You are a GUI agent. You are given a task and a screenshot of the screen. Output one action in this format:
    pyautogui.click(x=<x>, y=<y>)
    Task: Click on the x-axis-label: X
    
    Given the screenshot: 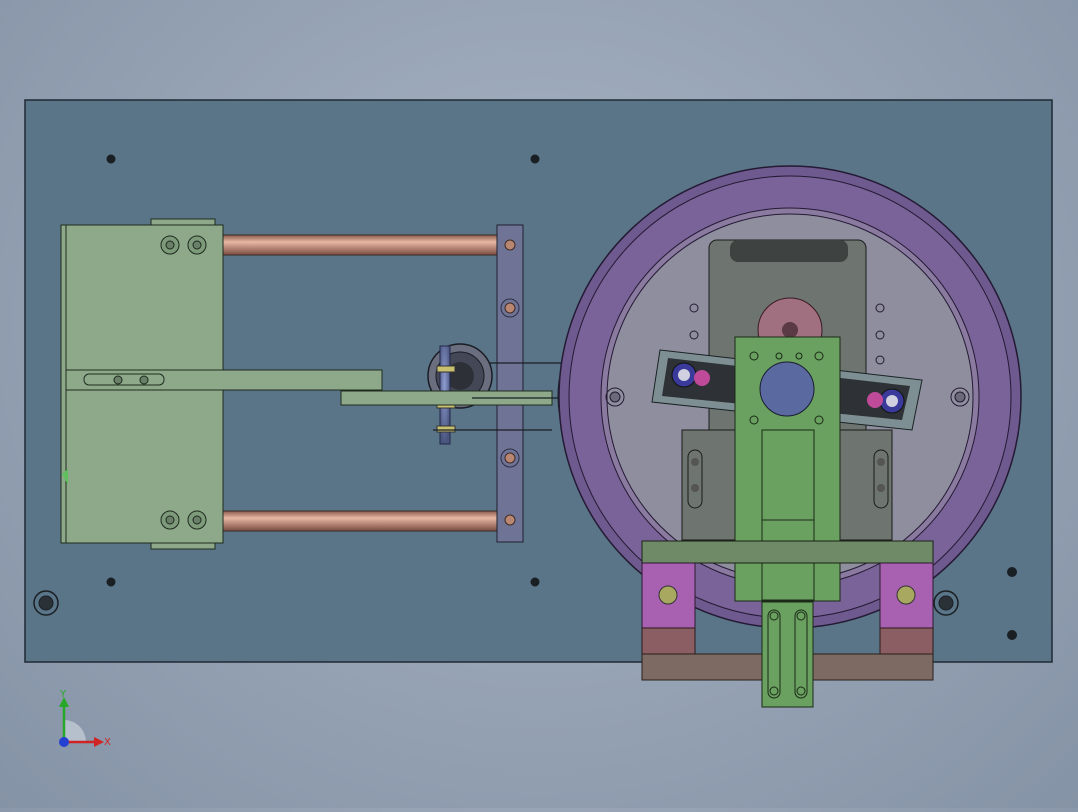 What is the action you would take?
    pyautogui.click(x=107, y=742)
    